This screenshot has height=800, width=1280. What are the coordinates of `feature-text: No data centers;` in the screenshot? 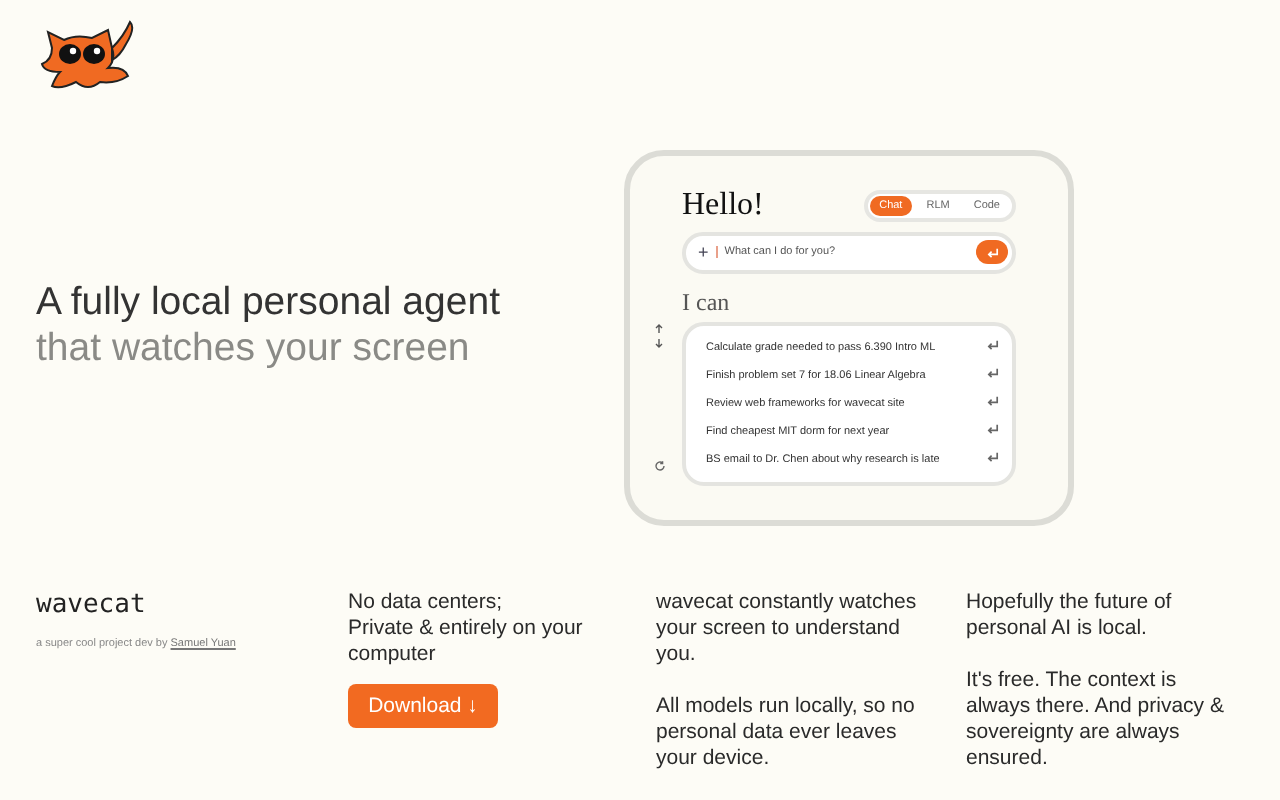 It's located at (426, 603).